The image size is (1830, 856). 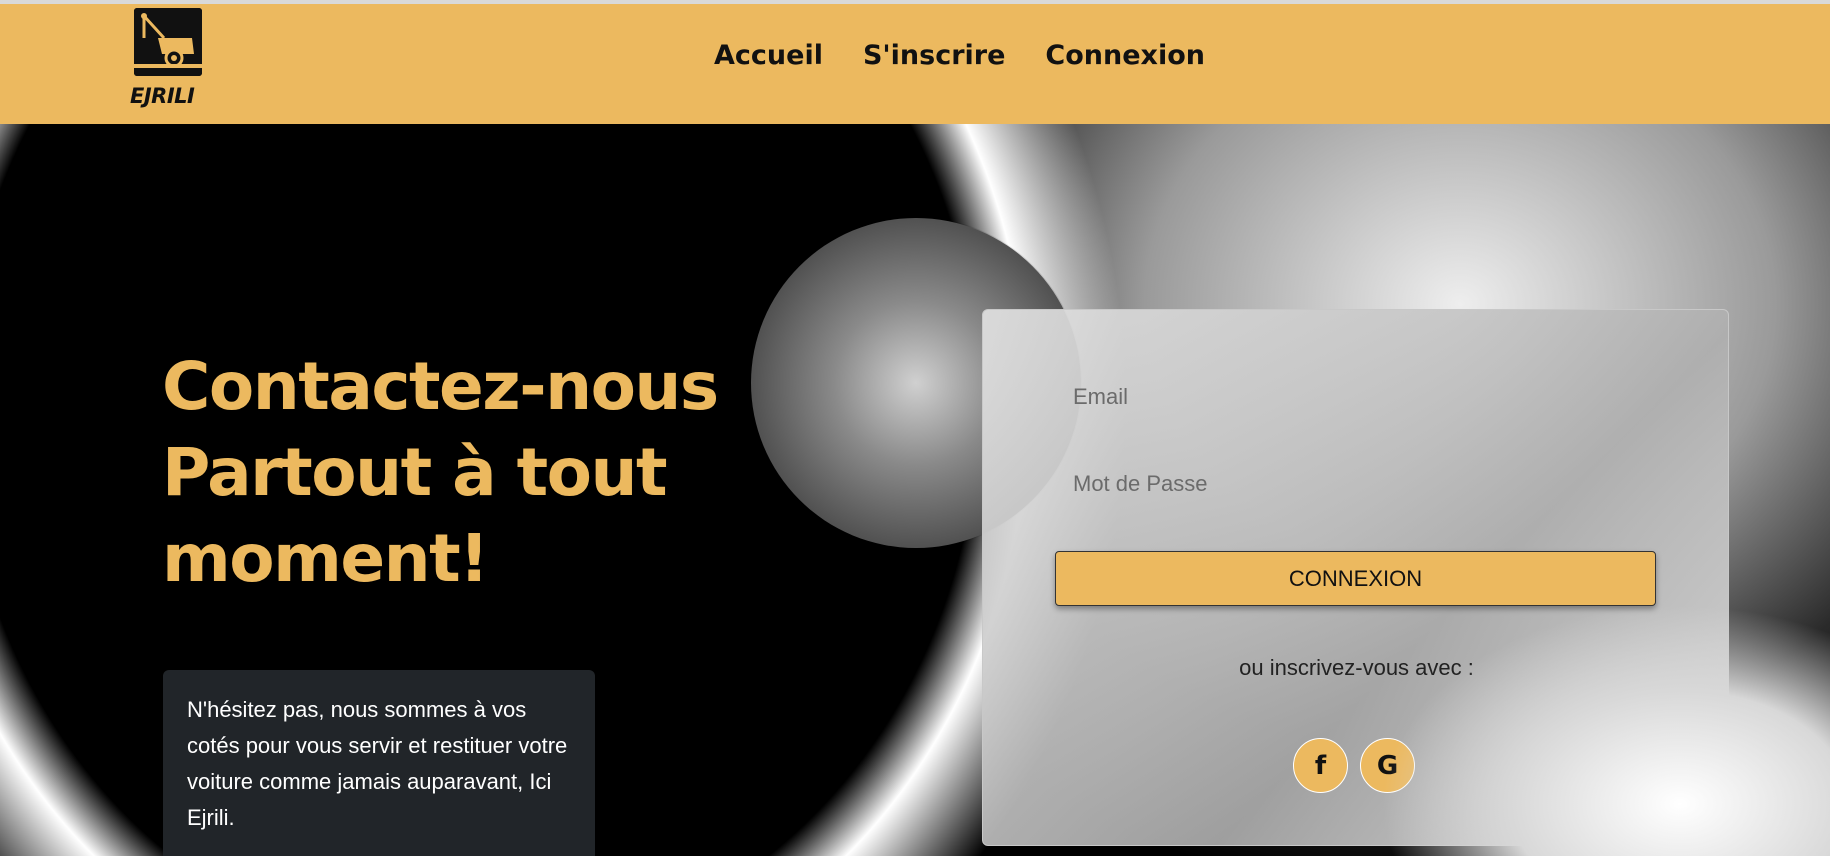 What do you see at coordinates (1355, 484) in the screenshot?
I see `password-field` at bounding box center [1355, 484].